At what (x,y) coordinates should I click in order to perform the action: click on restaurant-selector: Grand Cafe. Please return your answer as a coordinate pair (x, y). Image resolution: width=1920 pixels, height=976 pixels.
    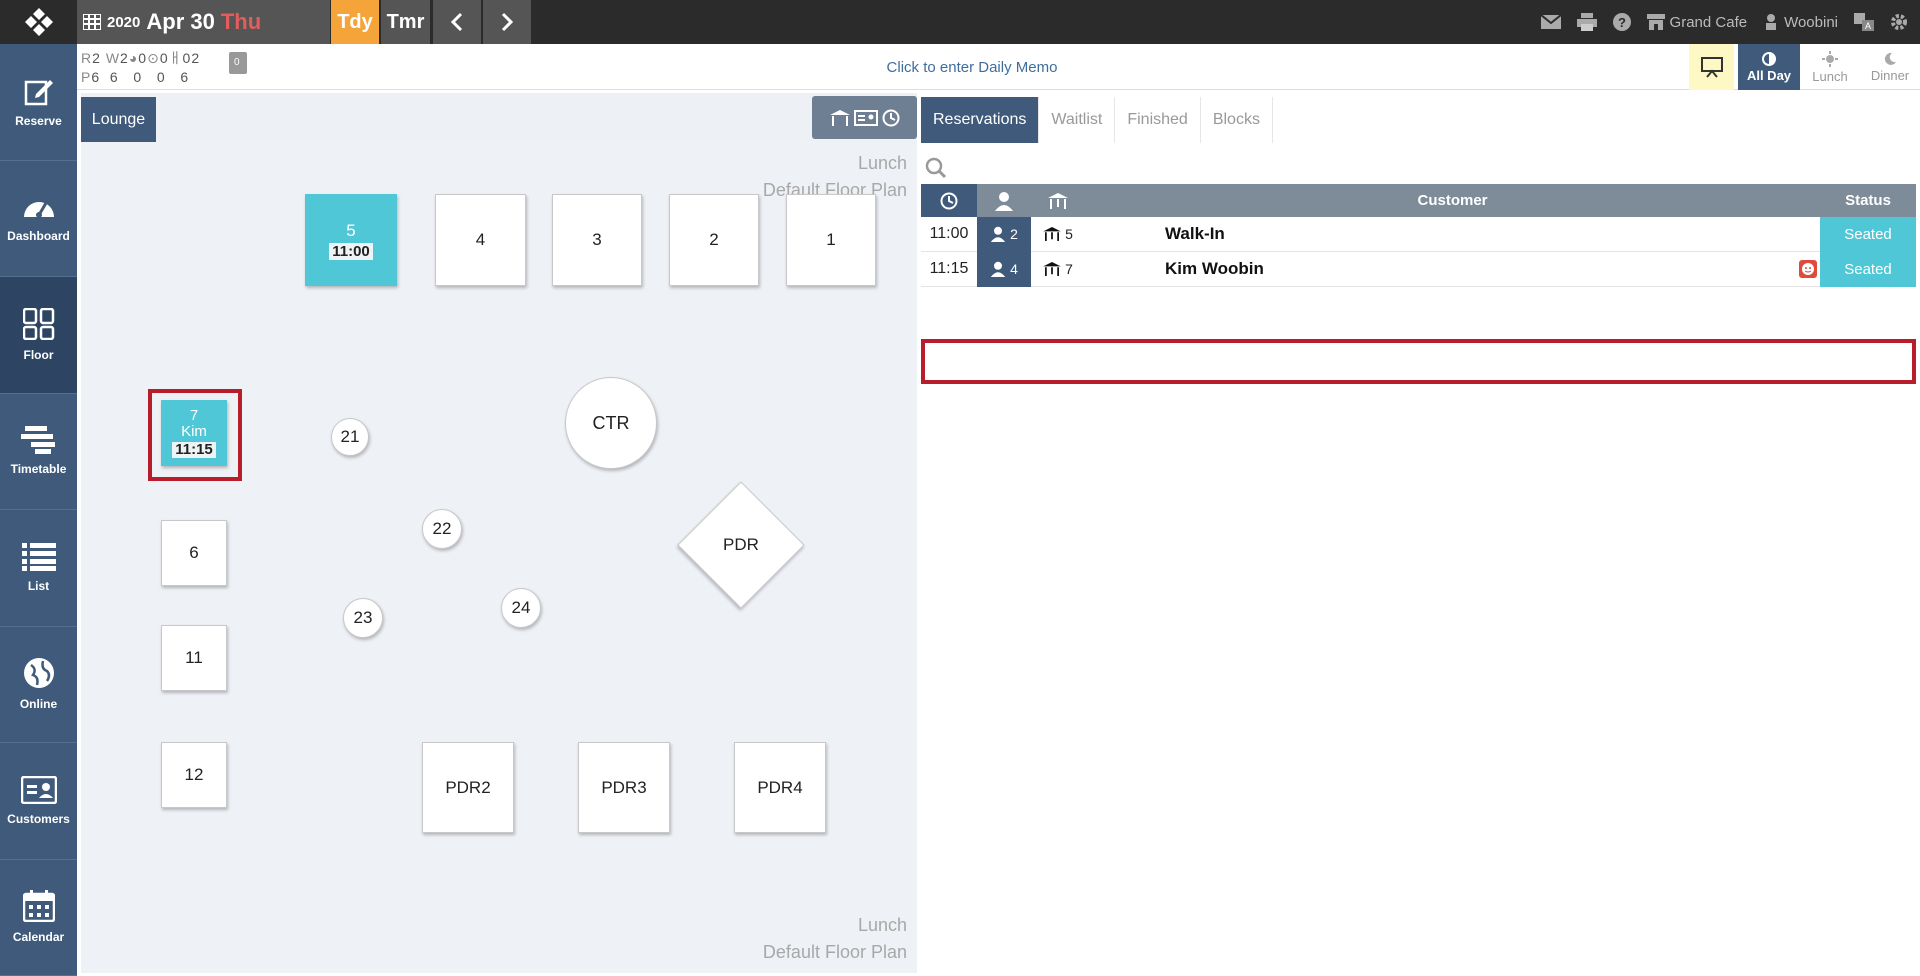
    Looking at the image, I should click on (1697, 22).